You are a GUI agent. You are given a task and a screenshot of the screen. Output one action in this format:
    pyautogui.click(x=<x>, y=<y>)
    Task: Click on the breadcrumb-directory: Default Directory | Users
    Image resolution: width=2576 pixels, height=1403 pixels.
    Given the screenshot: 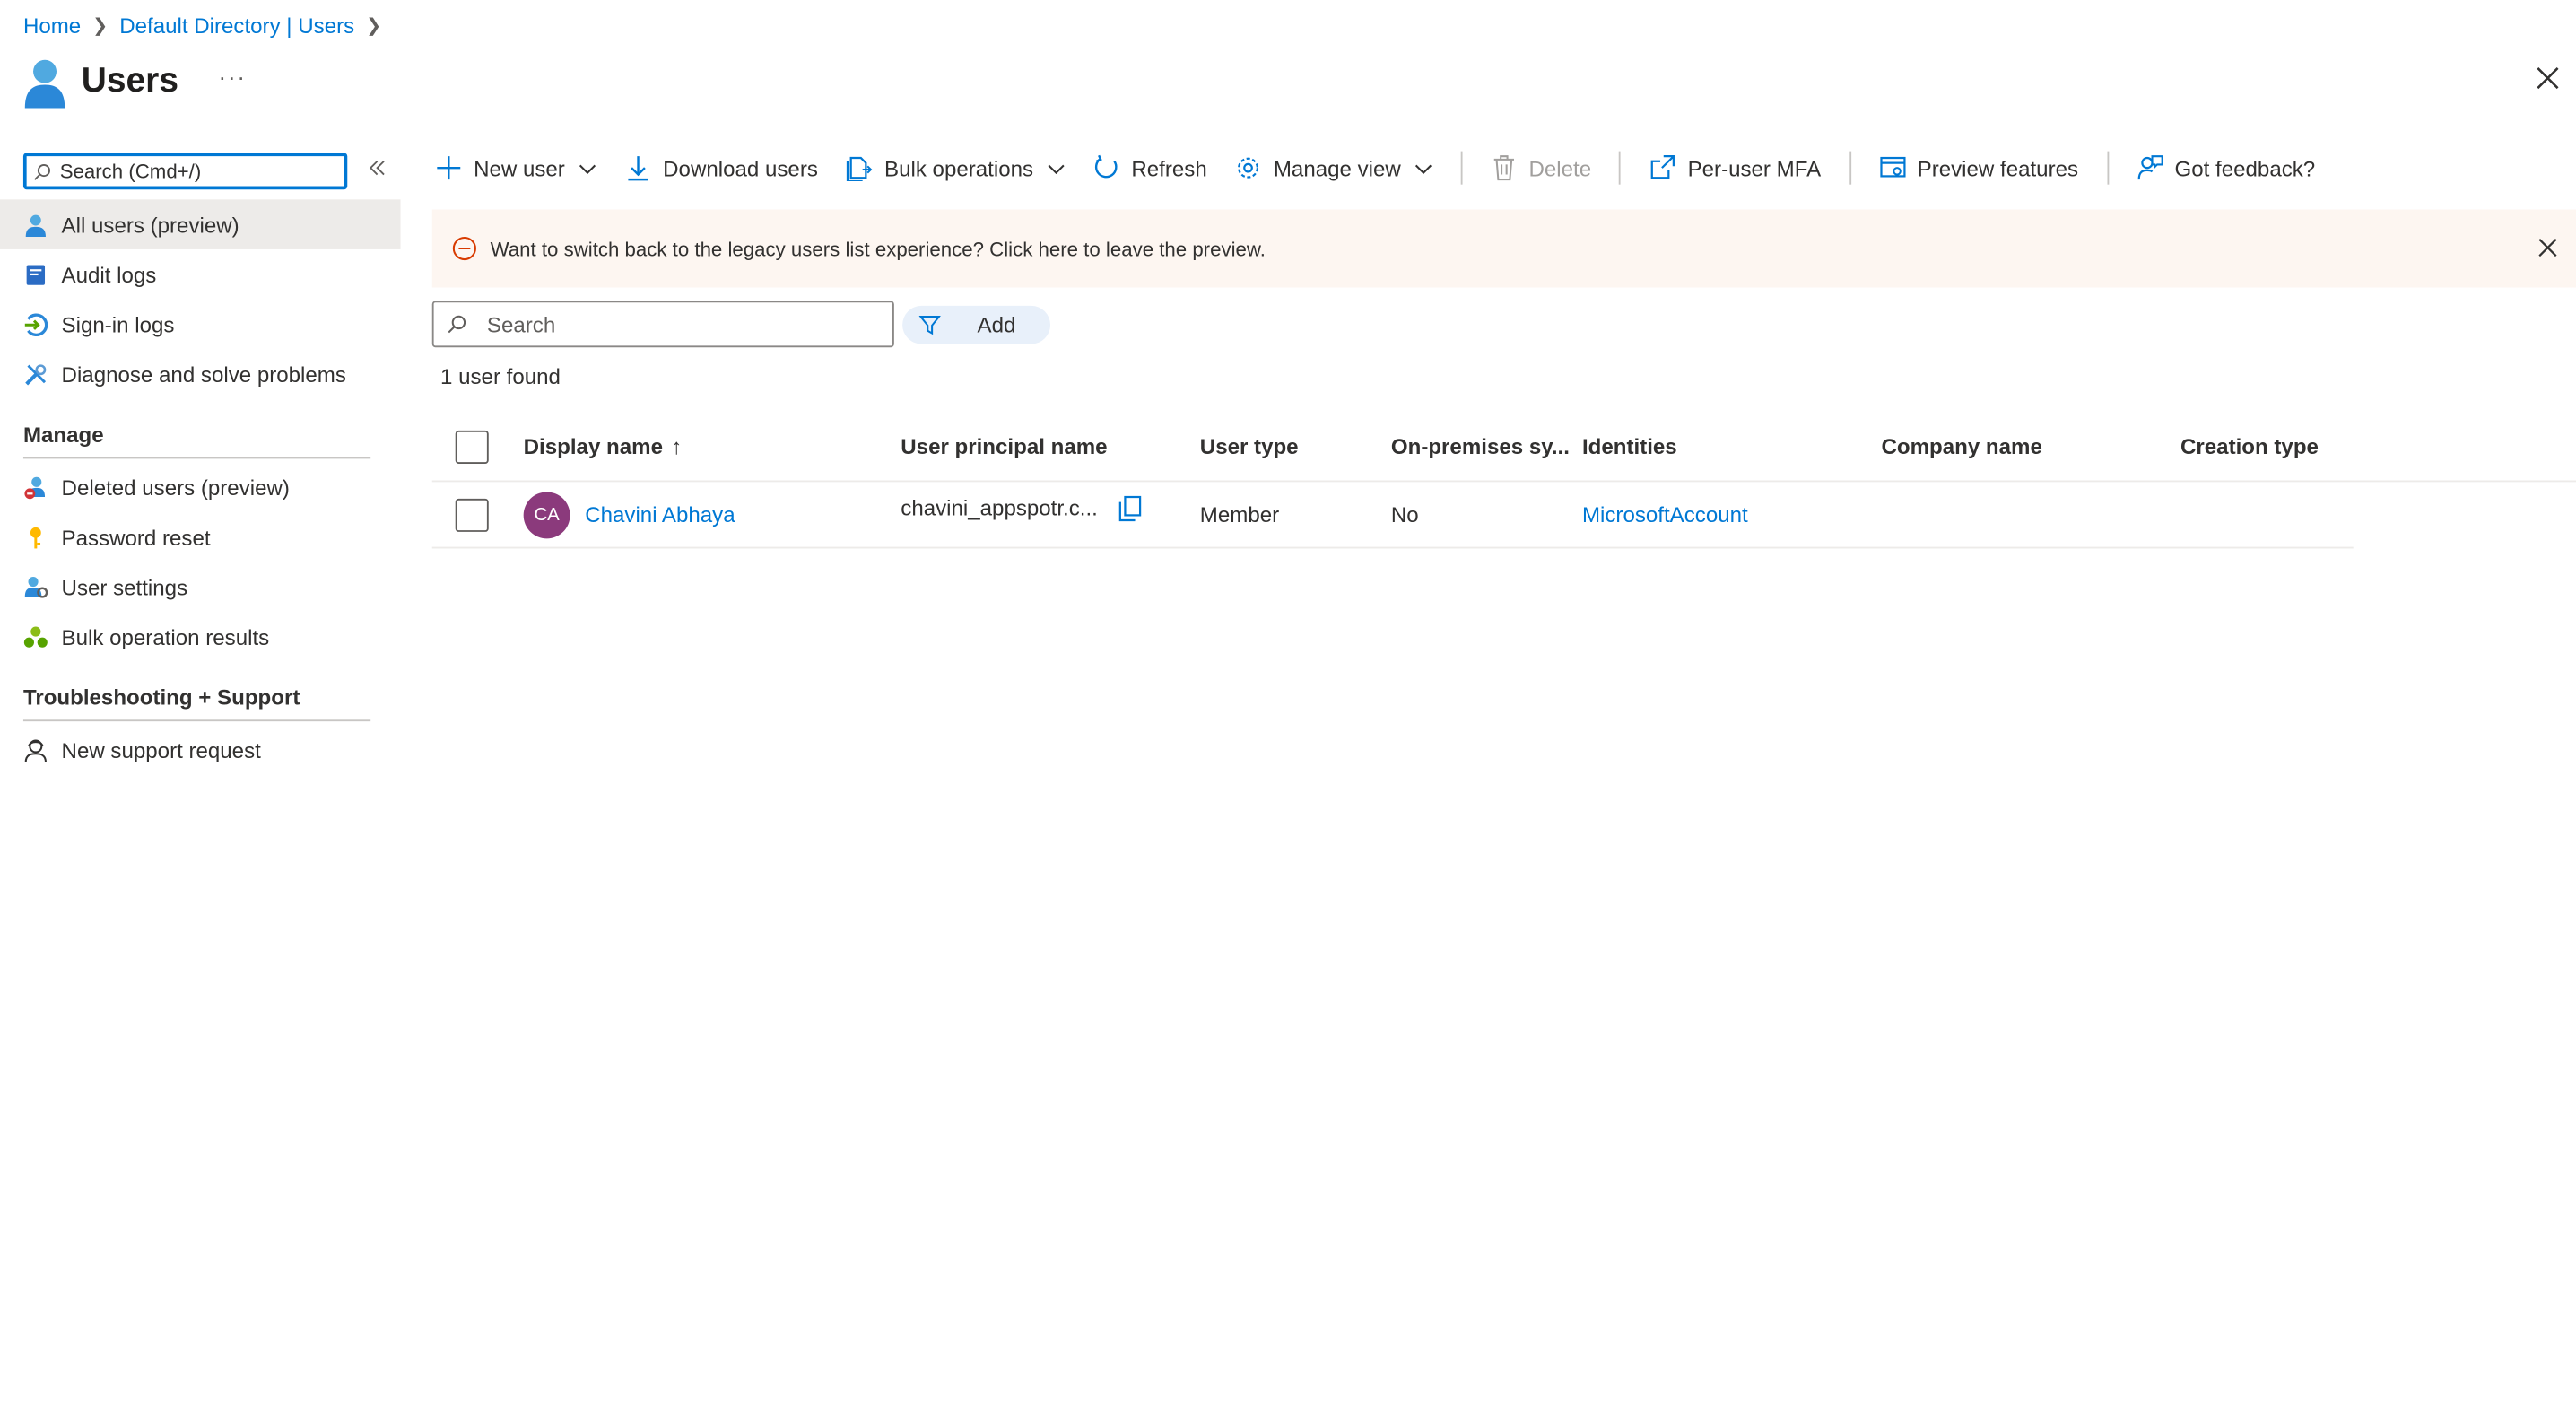 What is the action you would take?
    pyautogui.click(x=236, y=26)
    